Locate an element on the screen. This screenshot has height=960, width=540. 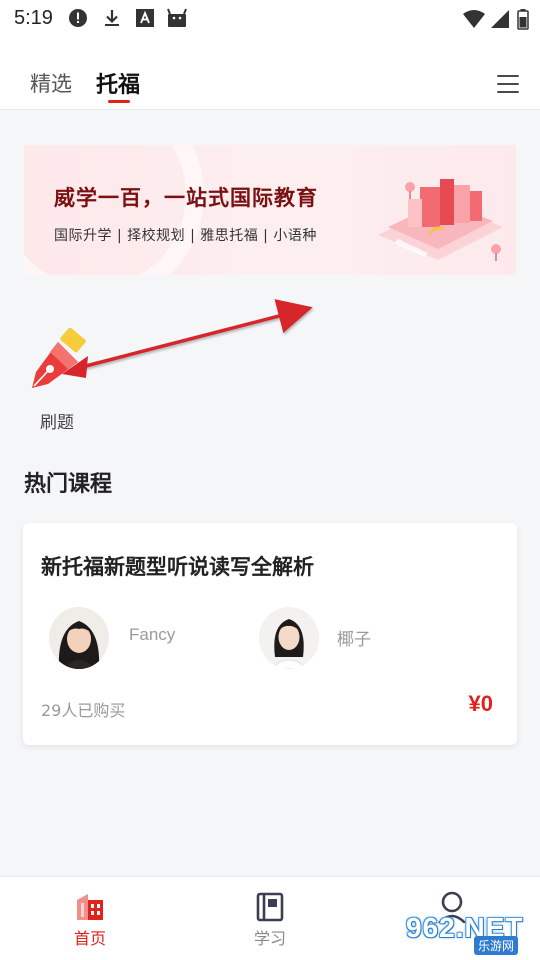
menu-button is located at coordinates (508, 84).